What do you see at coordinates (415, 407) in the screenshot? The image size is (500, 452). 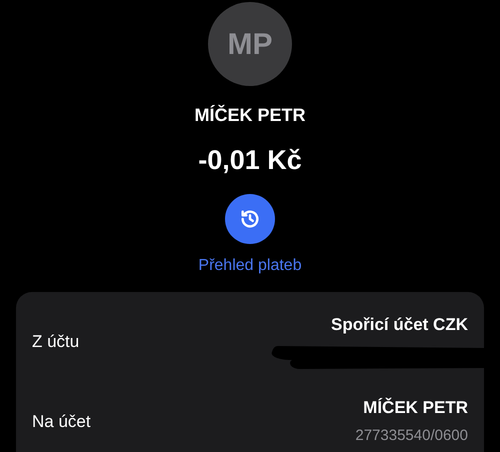 I see `detail-value: MÍČEK PETR` at bounding box center [415, 407].